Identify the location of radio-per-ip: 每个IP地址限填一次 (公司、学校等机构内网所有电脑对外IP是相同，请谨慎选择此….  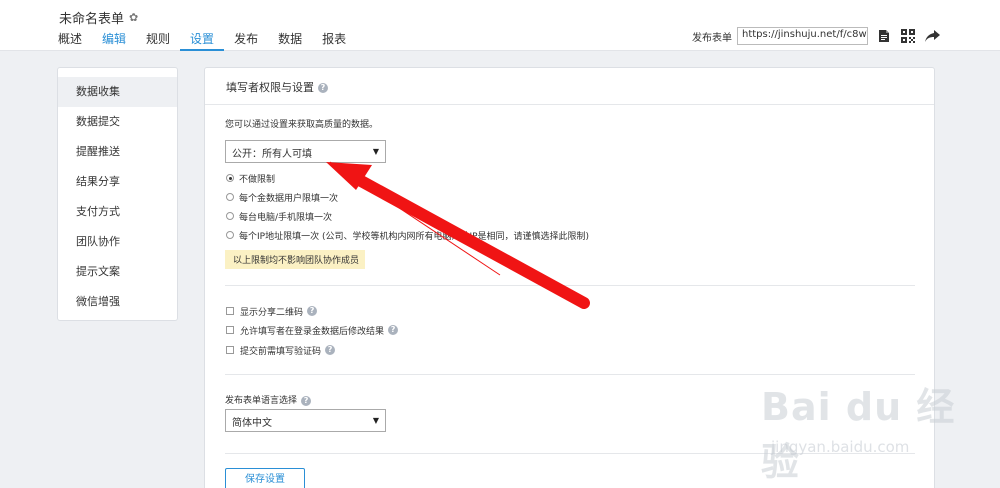
(407, 235).